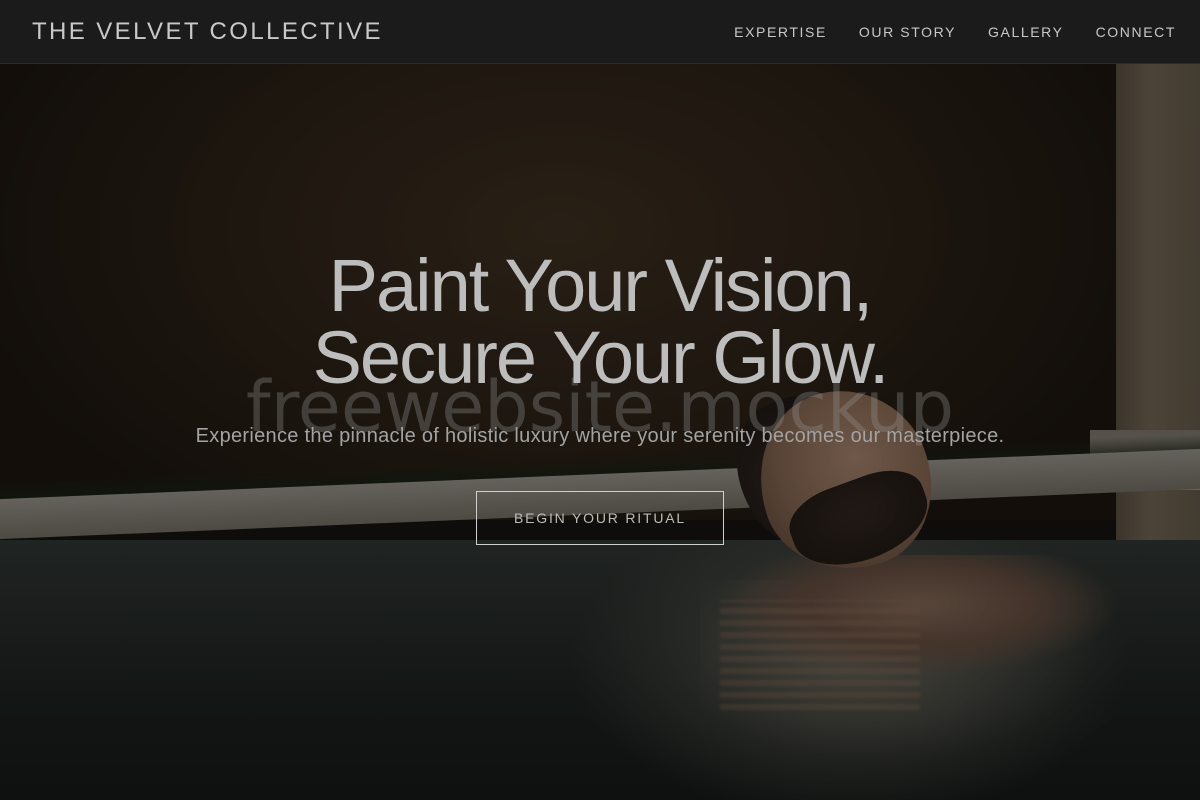 The image size is (1200, 800). Describe the element at coordinates (1026, 32) in the screenshot. I see `nav-link-gallery: GALLERY` at that location.